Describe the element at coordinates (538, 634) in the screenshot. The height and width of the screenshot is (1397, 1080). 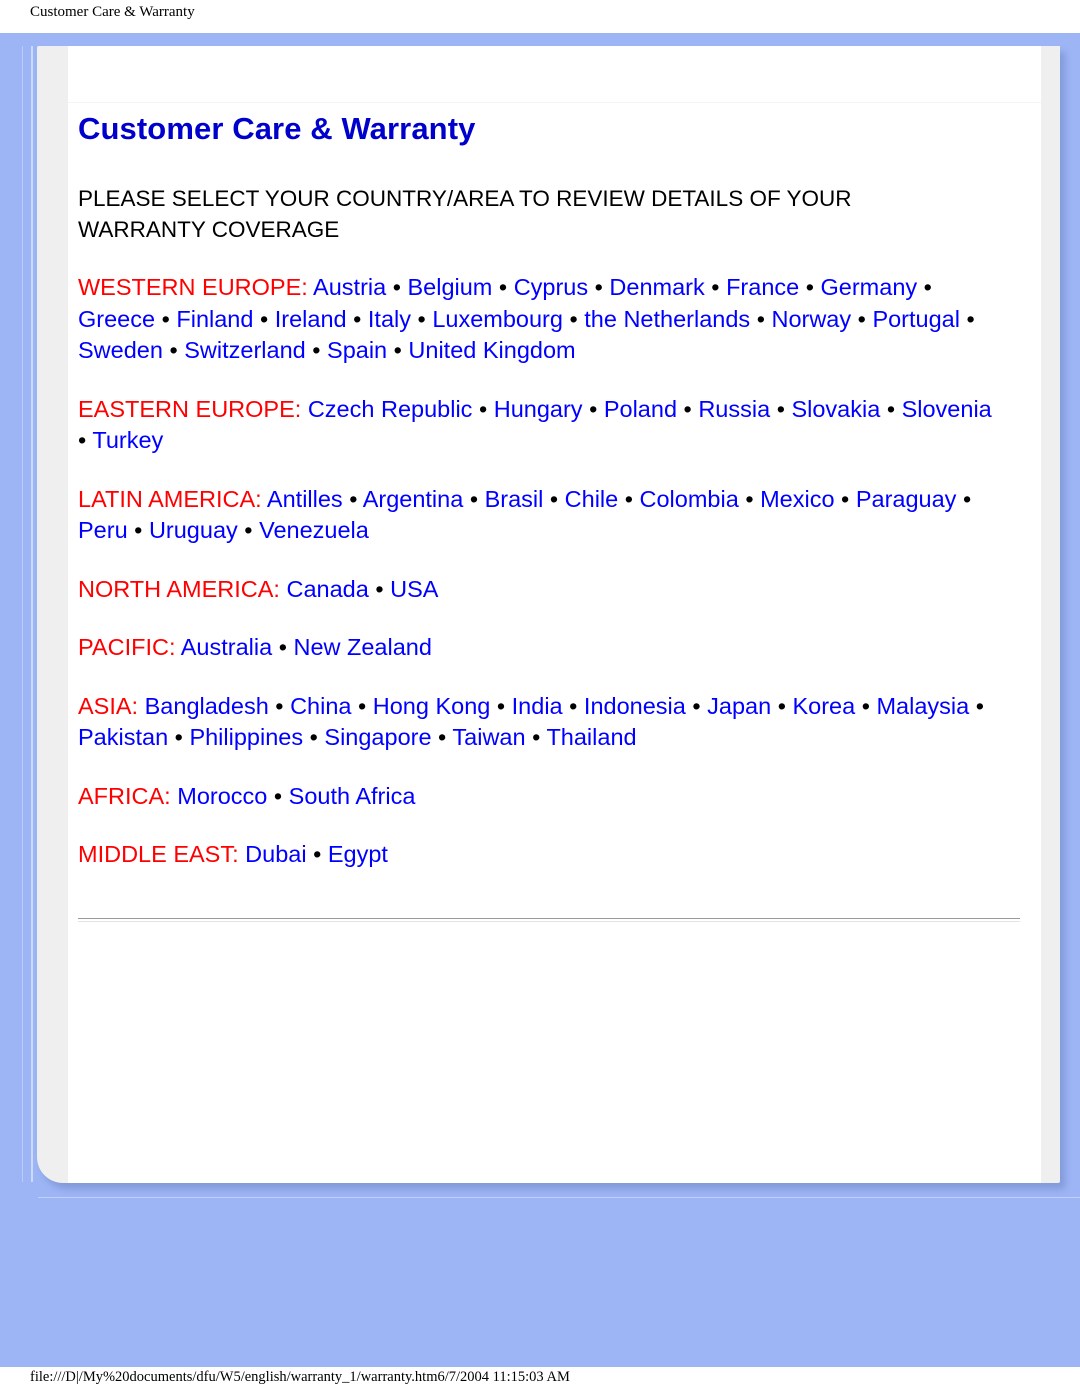
I see `region-row: PACIFIC: Australia • New Zealand` at that location.